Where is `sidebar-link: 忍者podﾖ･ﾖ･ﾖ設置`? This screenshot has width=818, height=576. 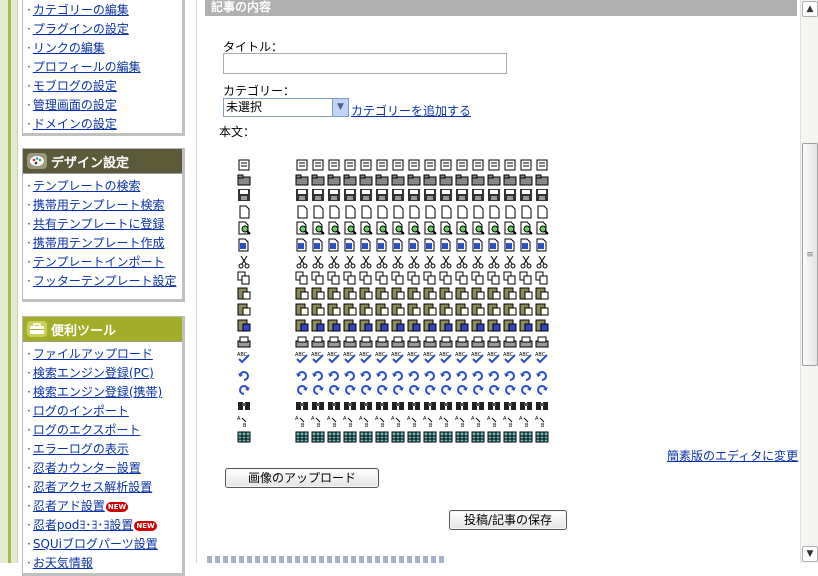 sidebar-link: 忍者podﾖ･ﾖ･ﾖ設置 is located at coordinates (83, 525).